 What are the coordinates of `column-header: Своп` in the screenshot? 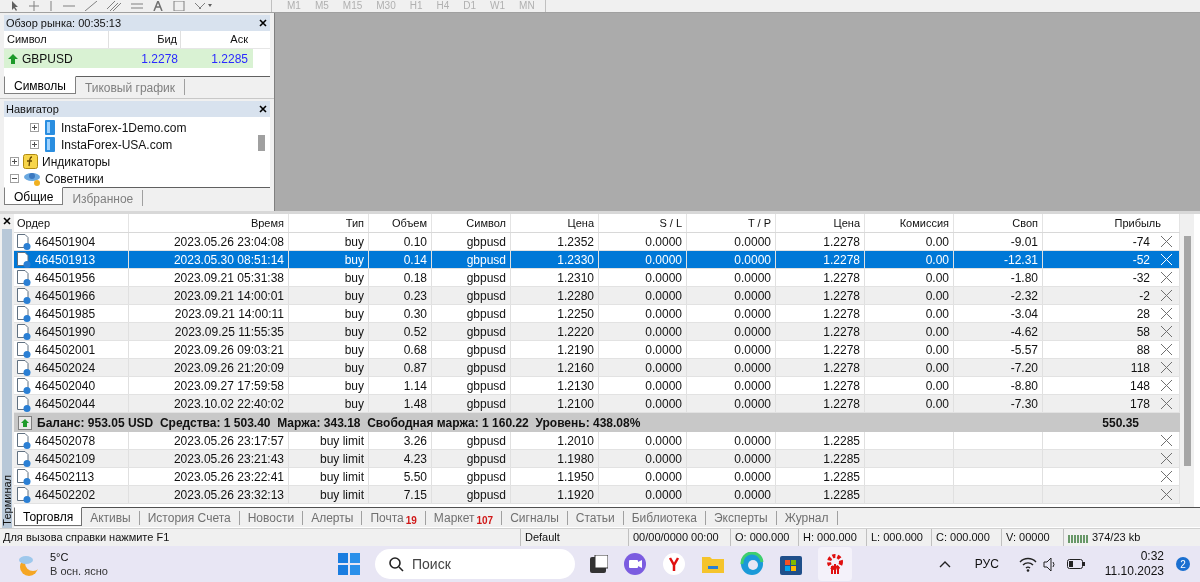 It's located at (1025, 223).